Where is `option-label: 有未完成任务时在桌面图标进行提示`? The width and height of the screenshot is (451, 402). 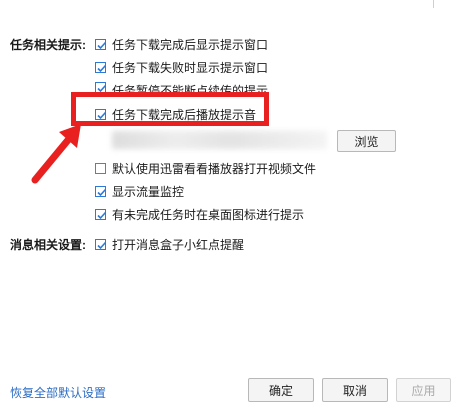
option-label: 有未完成任务时在桌面图标进行提示 is located at coordinates (208, 214).